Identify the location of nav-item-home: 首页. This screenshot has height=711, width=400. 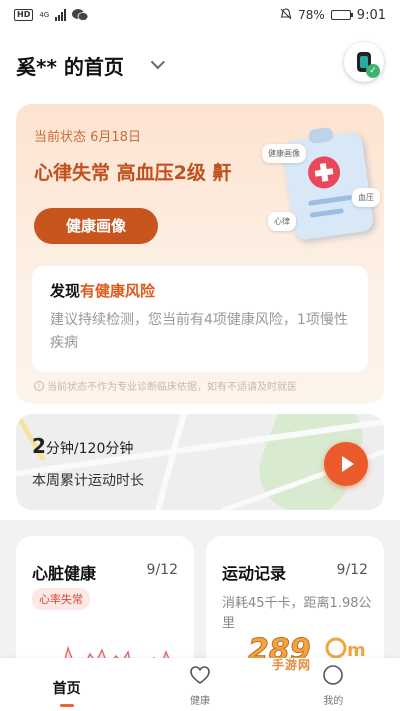
(66, 684).